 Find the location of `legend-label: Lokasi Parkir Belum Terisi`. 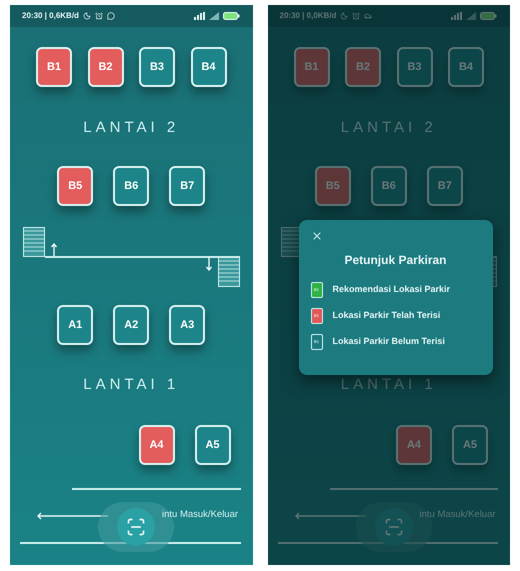

legend-label: Lokasi Parkir Belum Terisi is located at coordinates (388, 341).